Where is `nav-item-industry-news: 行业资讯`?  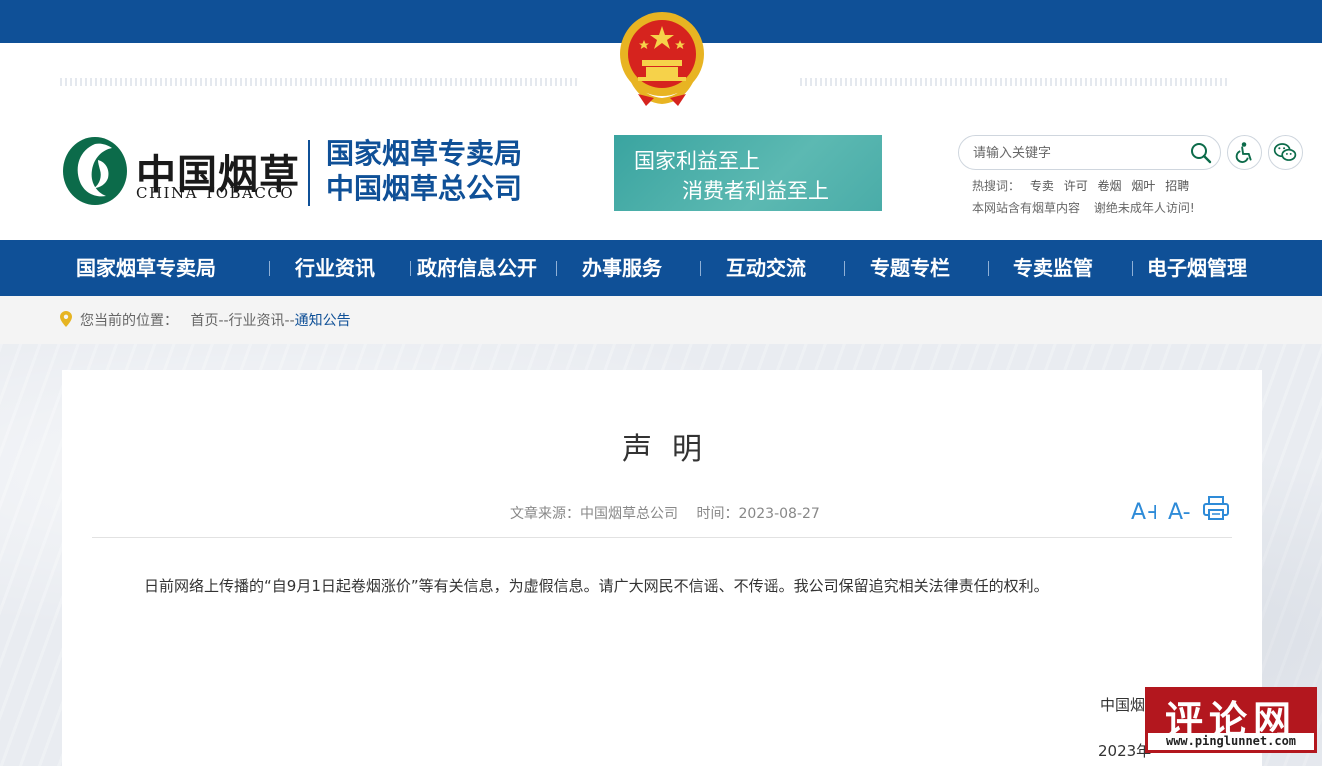 nav-item-industry-news: 行业资讯 is located at coordinates (335, 268).